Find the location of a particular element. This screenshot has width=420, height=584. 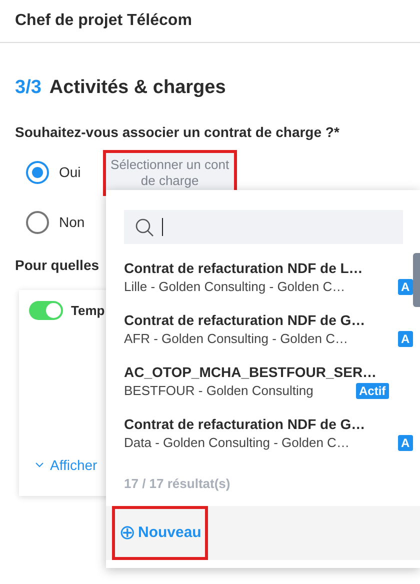

question-label: Souhaitez-vous associer un contrat de charge ?* is located at coordinates (177, 132).